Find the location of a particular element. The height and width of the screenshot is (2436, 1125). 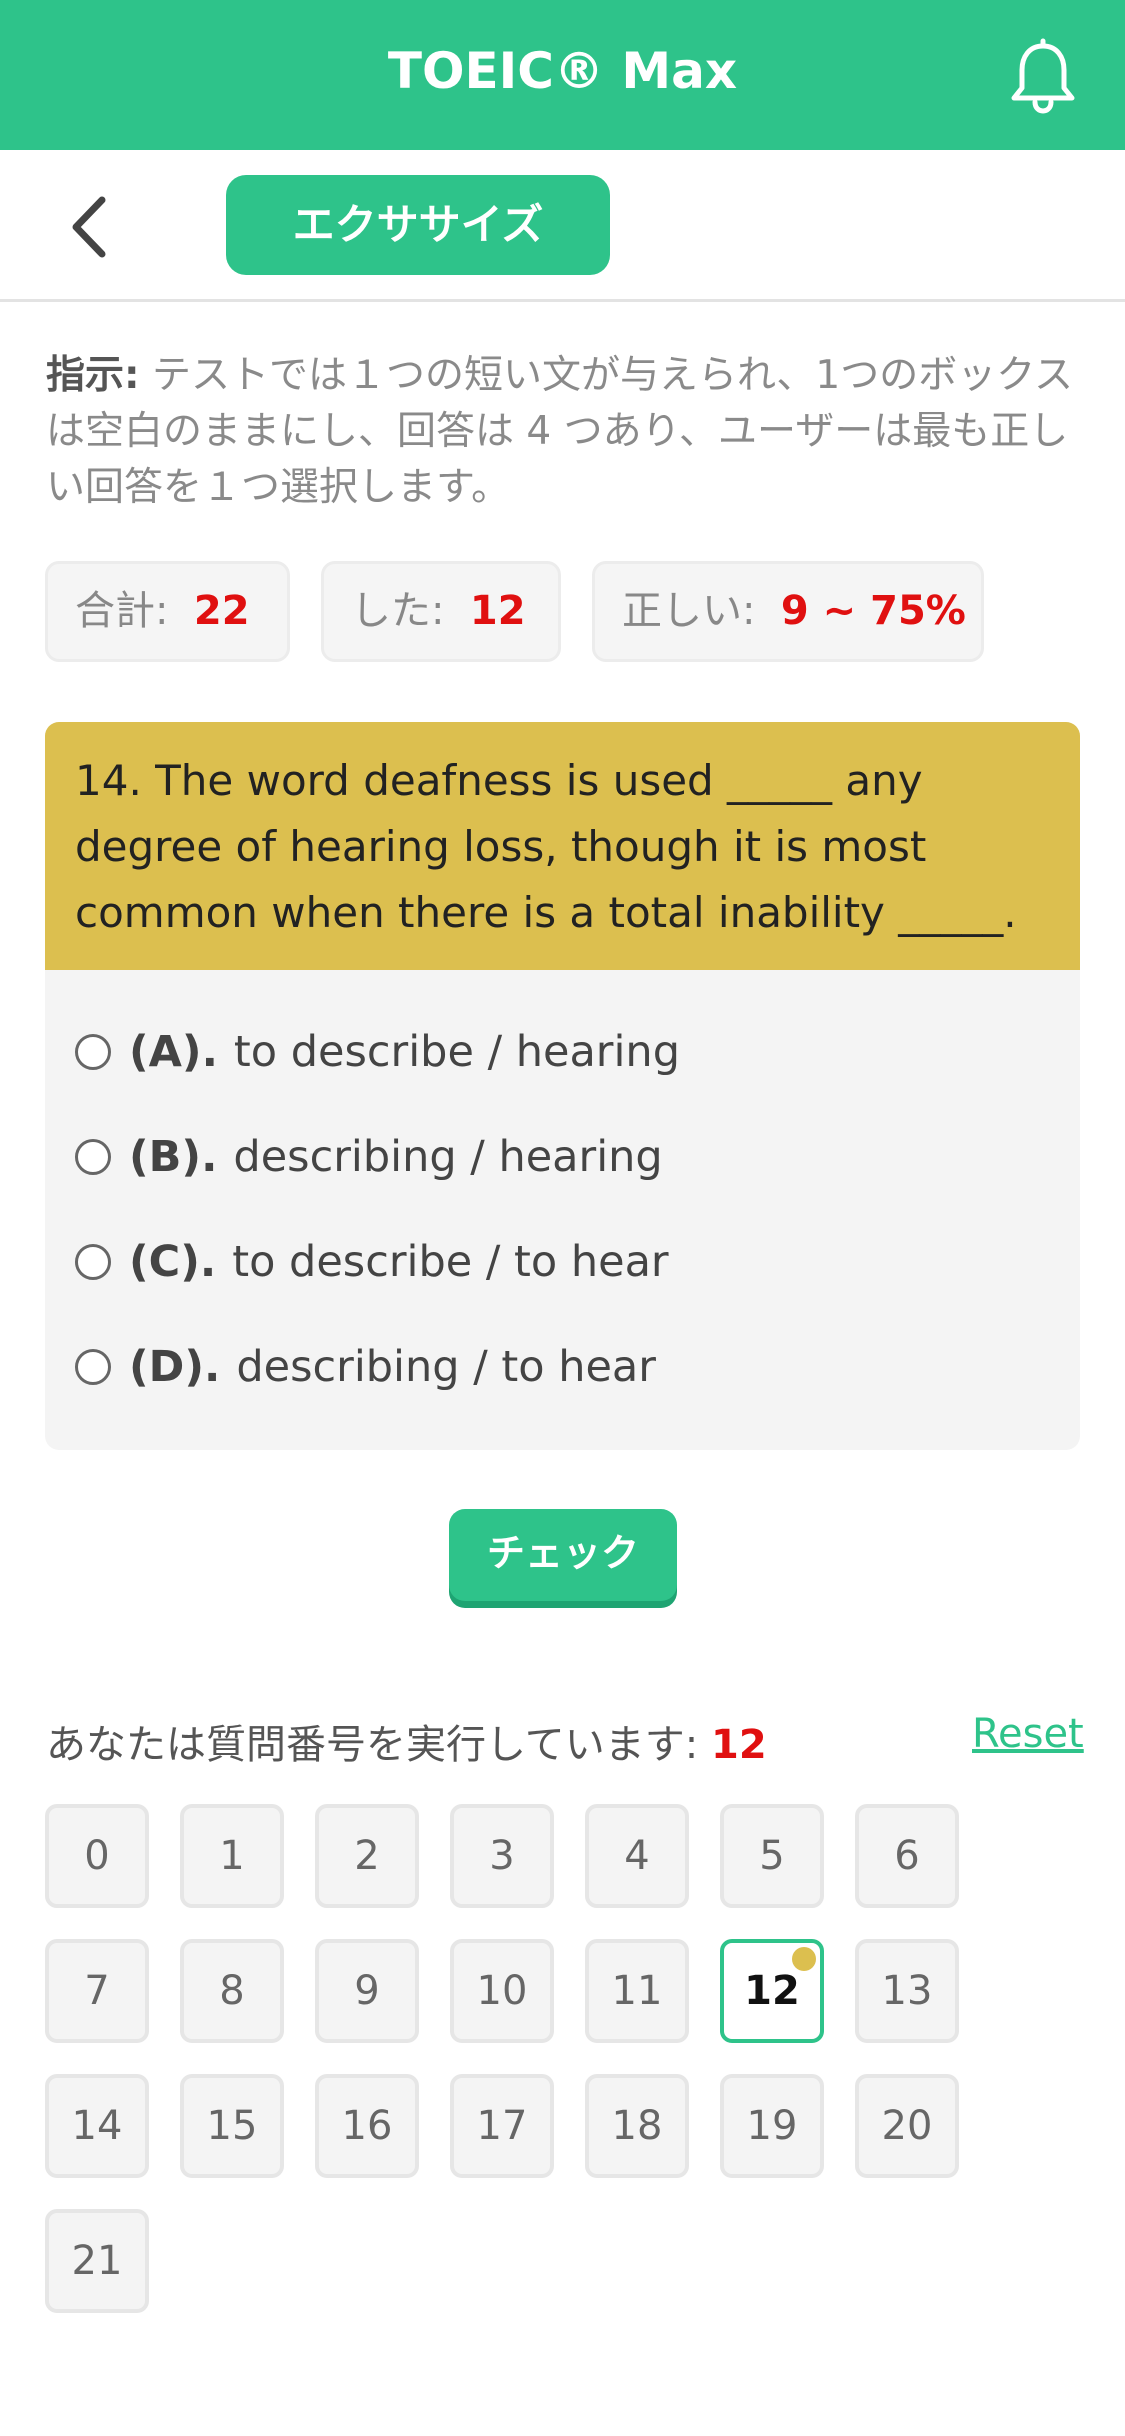

stat-done-label: した: is located at coordinates (398, 611).